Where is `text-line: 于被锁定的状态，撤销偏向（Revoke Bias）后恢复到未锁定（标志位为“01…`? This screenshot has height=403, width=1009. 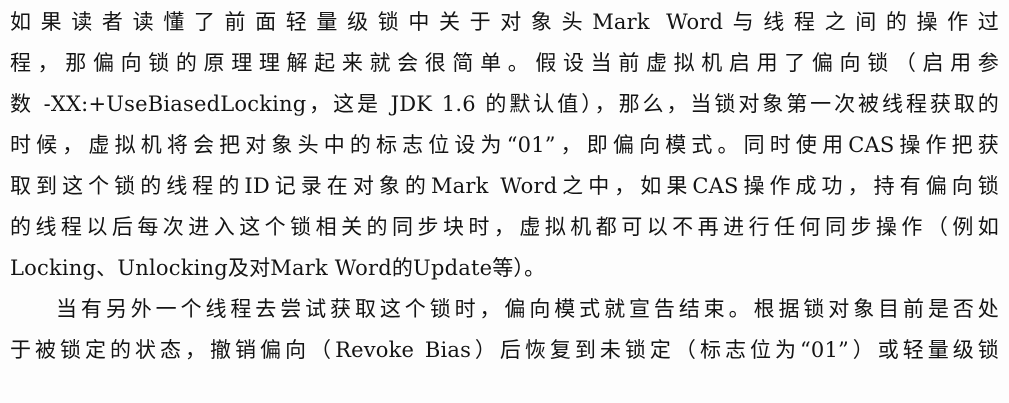
text-line: 于被锁定的状态，撤销偏向（Revoke Bias）后恢复到未锁定（标志位为“01… is located at coordinates (504, 350).